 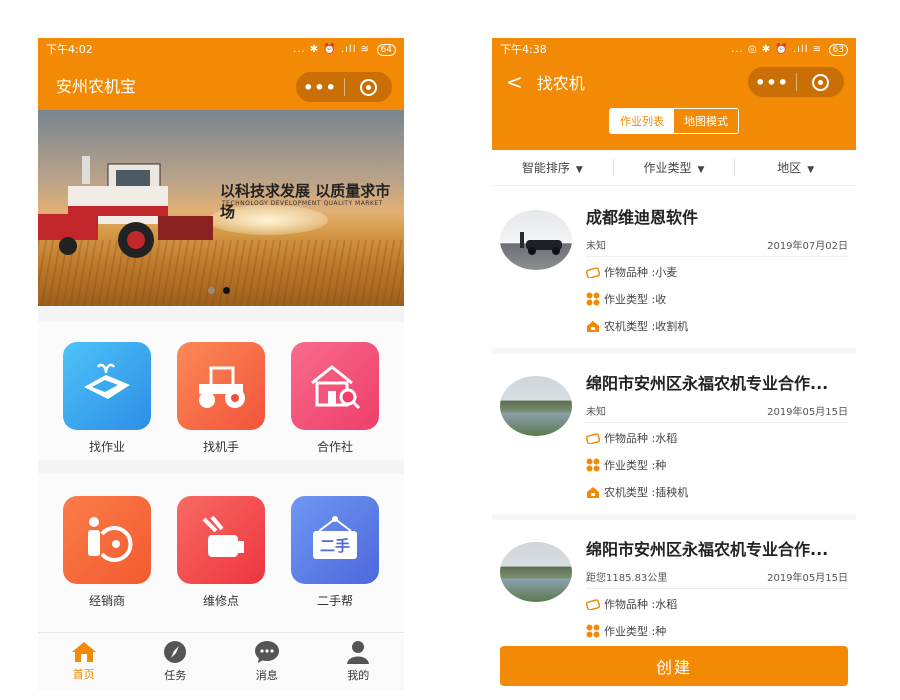 I want to click on tab-tasks: 任务, so click(x=176, y=661).